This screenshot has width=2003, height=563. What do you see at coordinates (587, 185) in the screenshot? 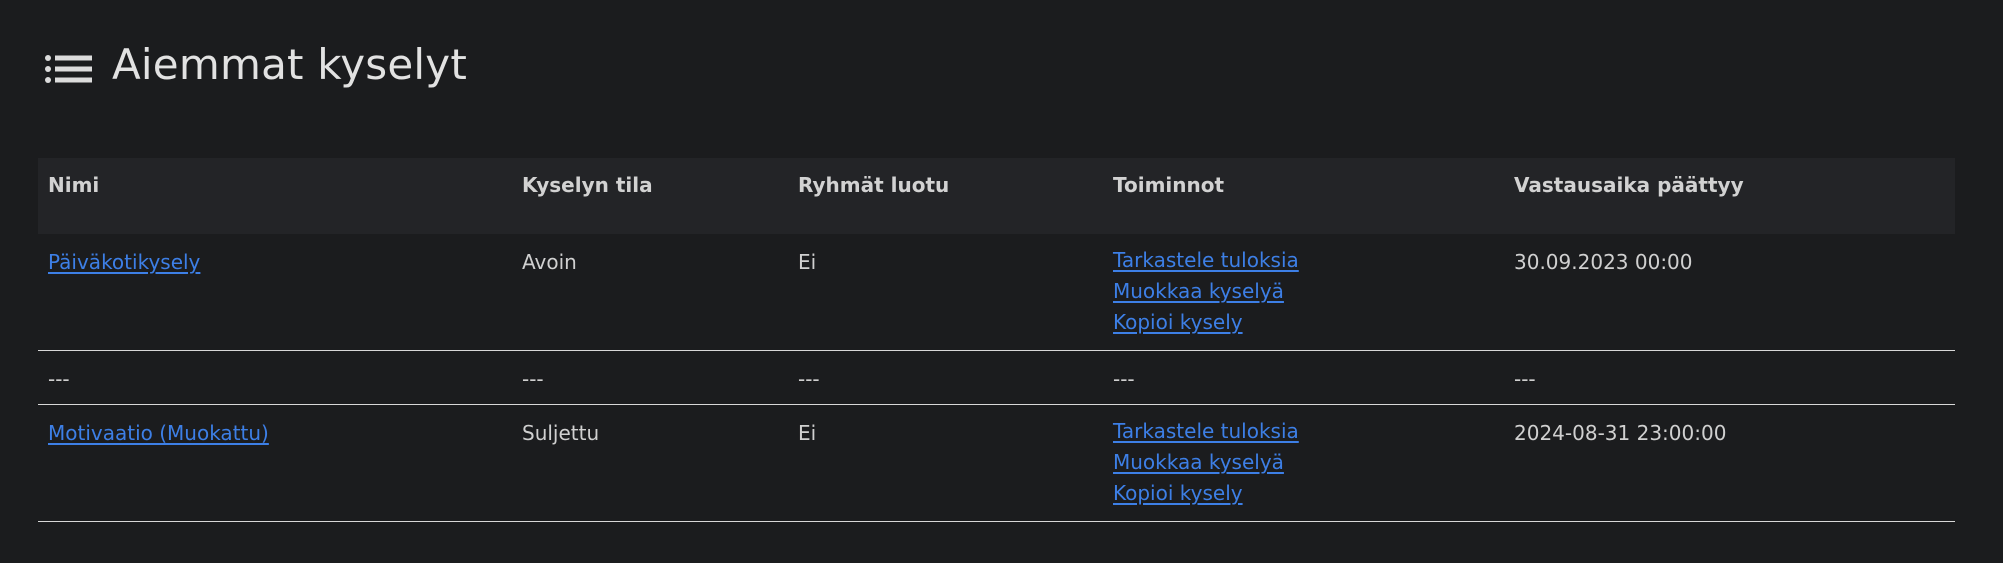
I see `column-header-status: Kyselyn tila` at bounding box center [587, 185].